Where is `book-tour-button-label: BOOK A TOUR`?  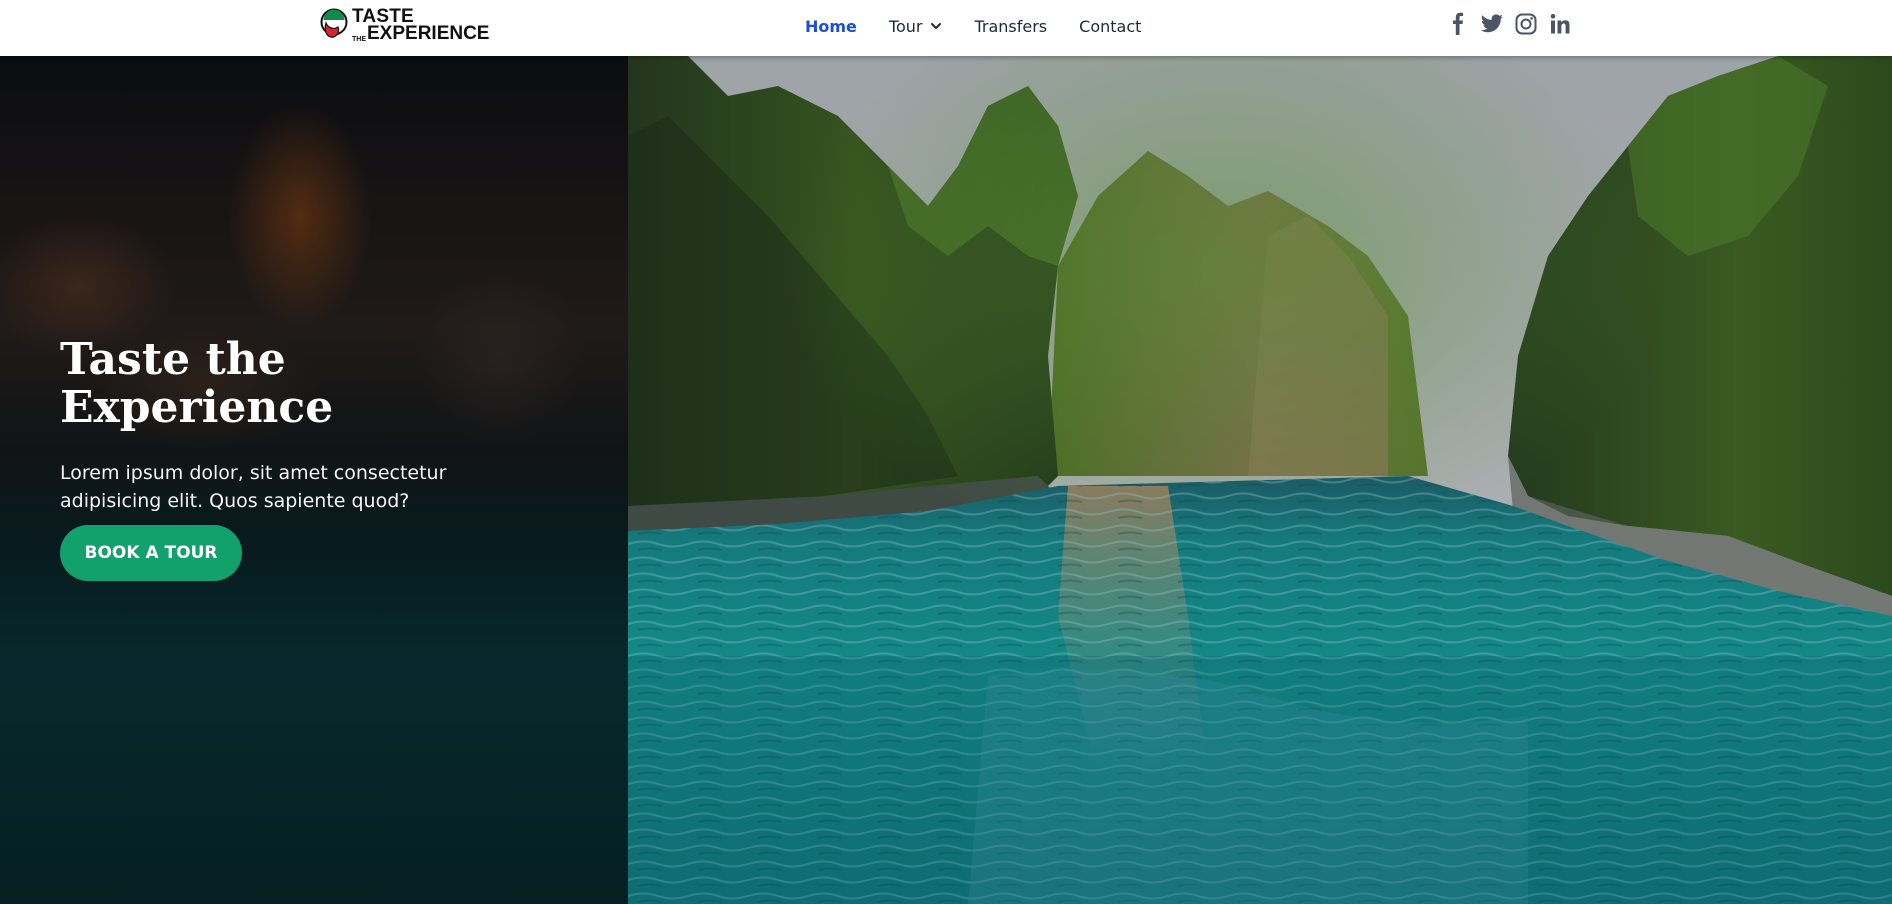 book-tour-button-label: BOOK A TOUR is located at coordinates (151, 553).